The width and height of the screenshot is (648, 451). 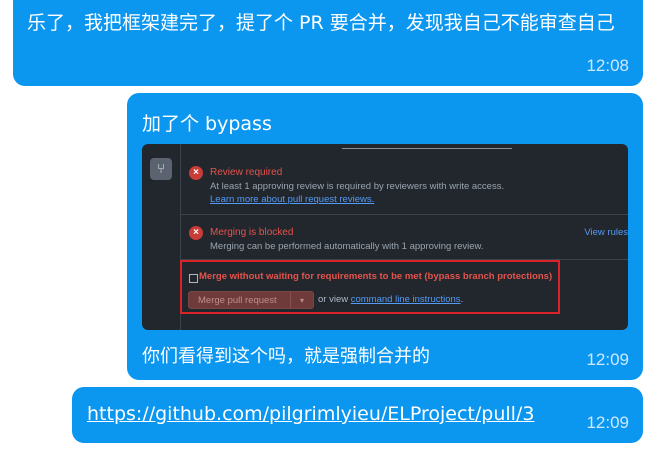 What do you see at coordinates (406, 299) in the screenshot?
I see `command-line-instructions-link: command line instructions` at bounding box center [406, 299].